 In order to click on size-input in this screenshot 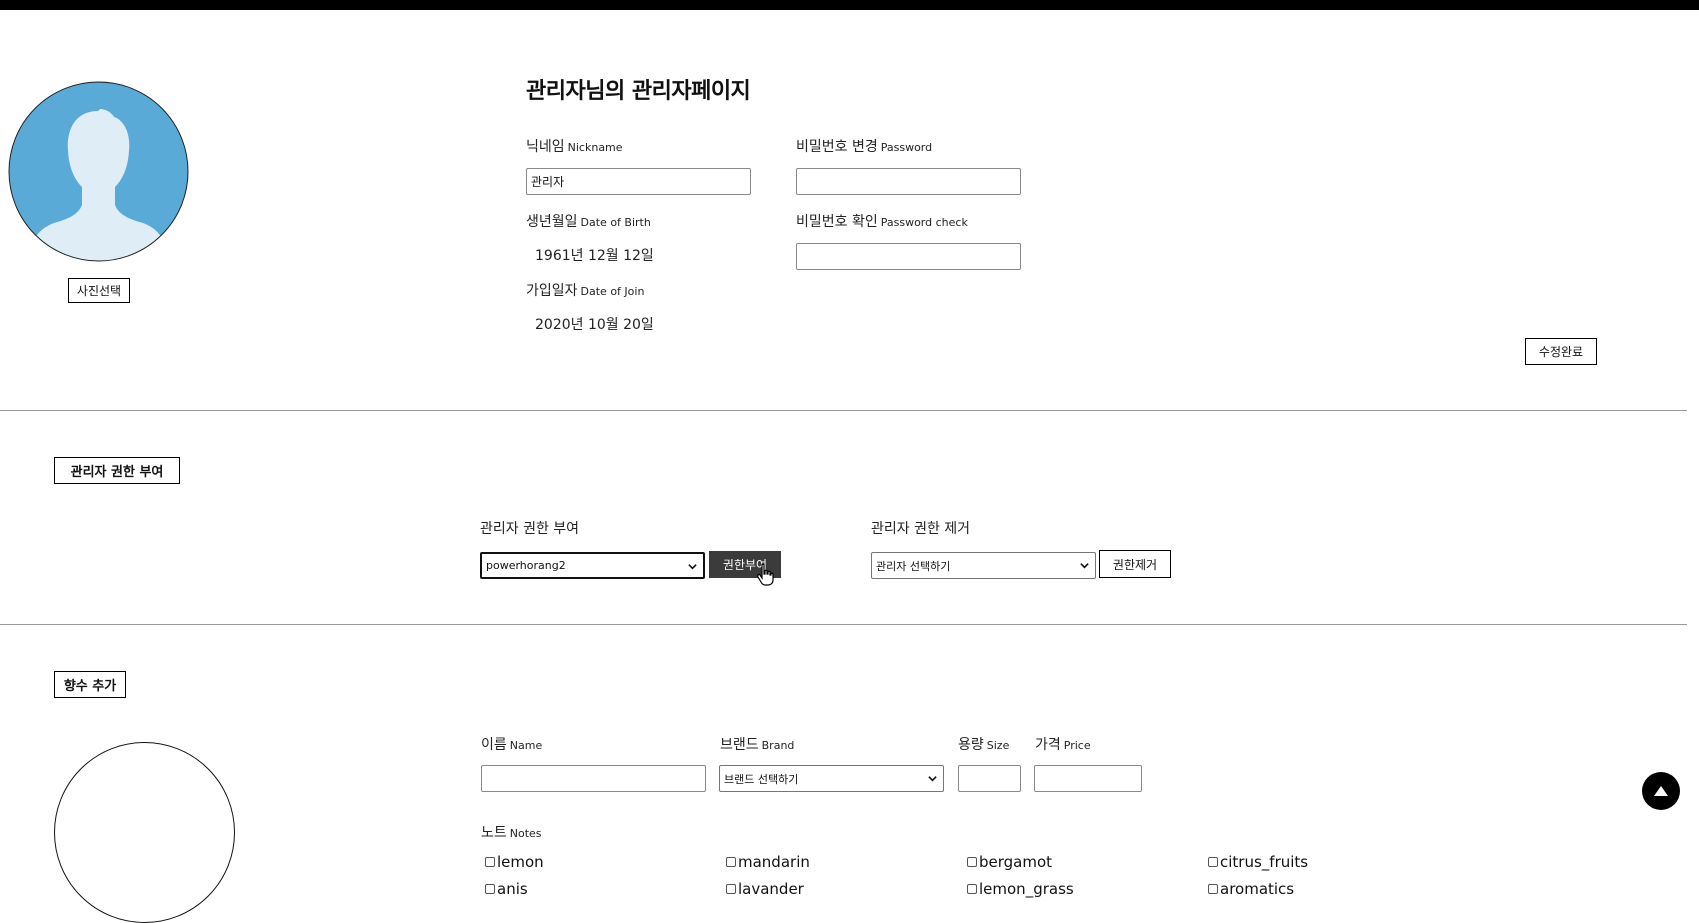, I will do `click(989, 778)`.